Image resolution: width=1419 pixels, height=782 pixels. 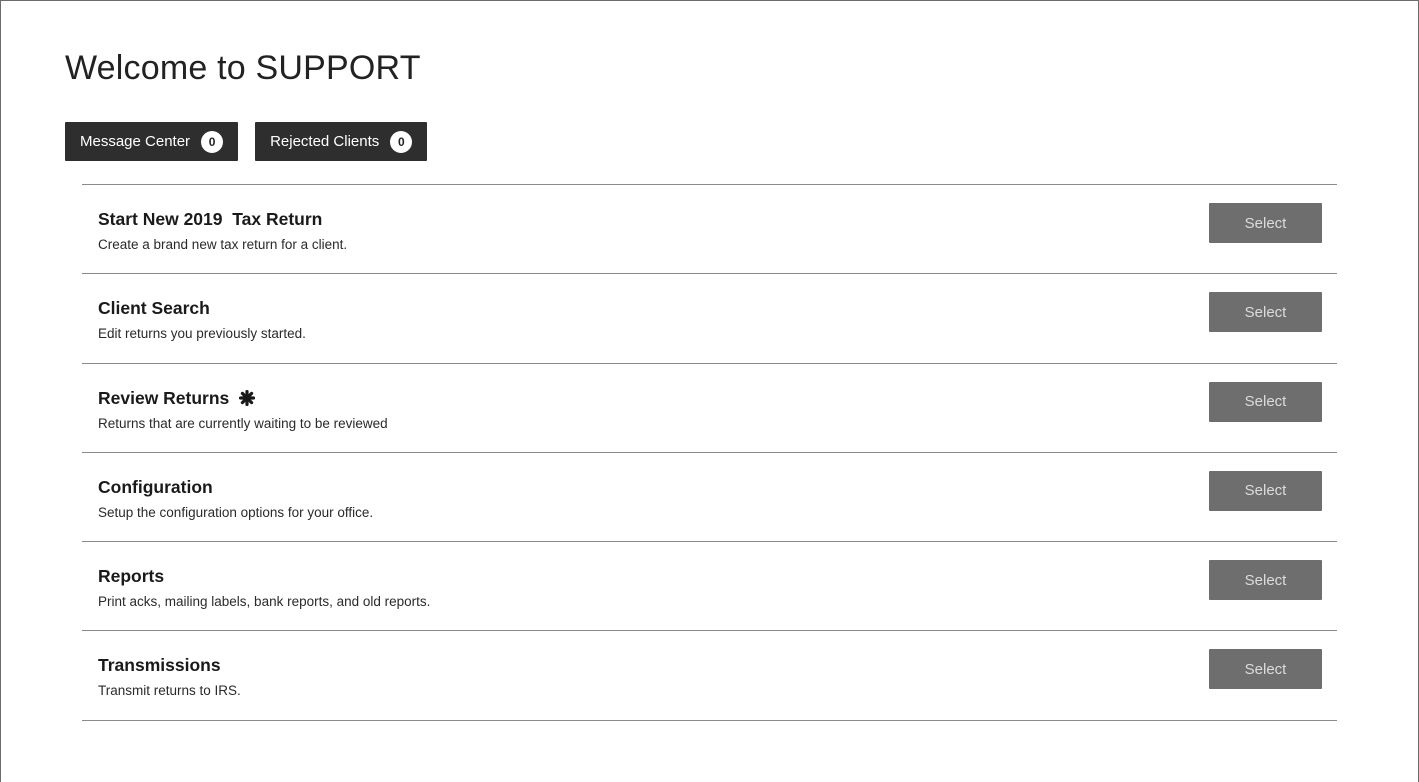 What do you see at coordinates (164, 397) in the screenshot?
I see `menu-row-title-text: Review Returns` at bounding box center [164, 397].